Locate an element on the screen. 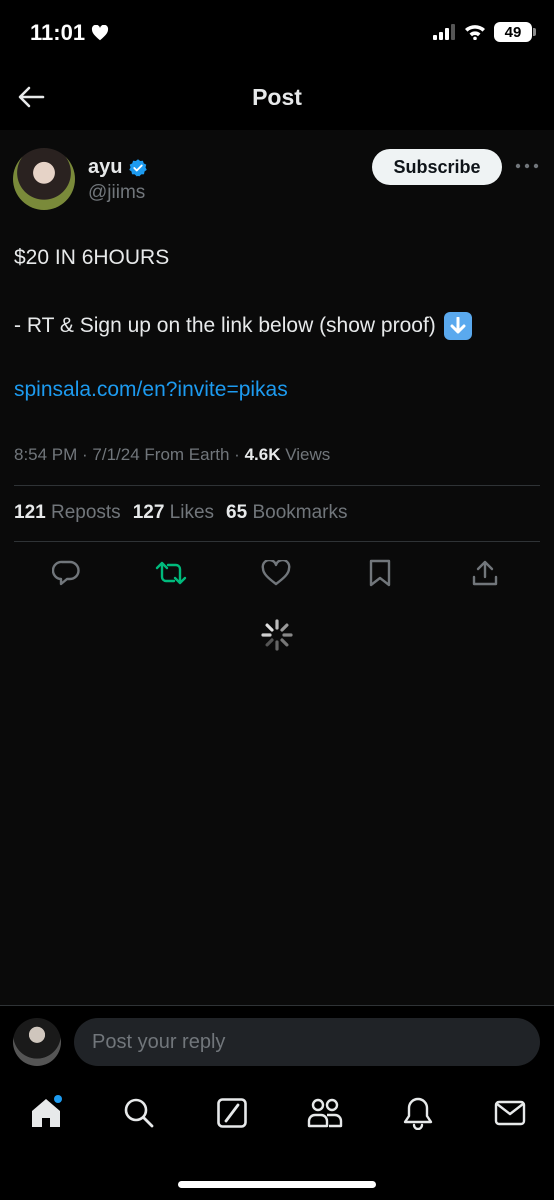 The width and height of the screenshot is (554, 1200). like-icon is located at coordinates (276, 573).